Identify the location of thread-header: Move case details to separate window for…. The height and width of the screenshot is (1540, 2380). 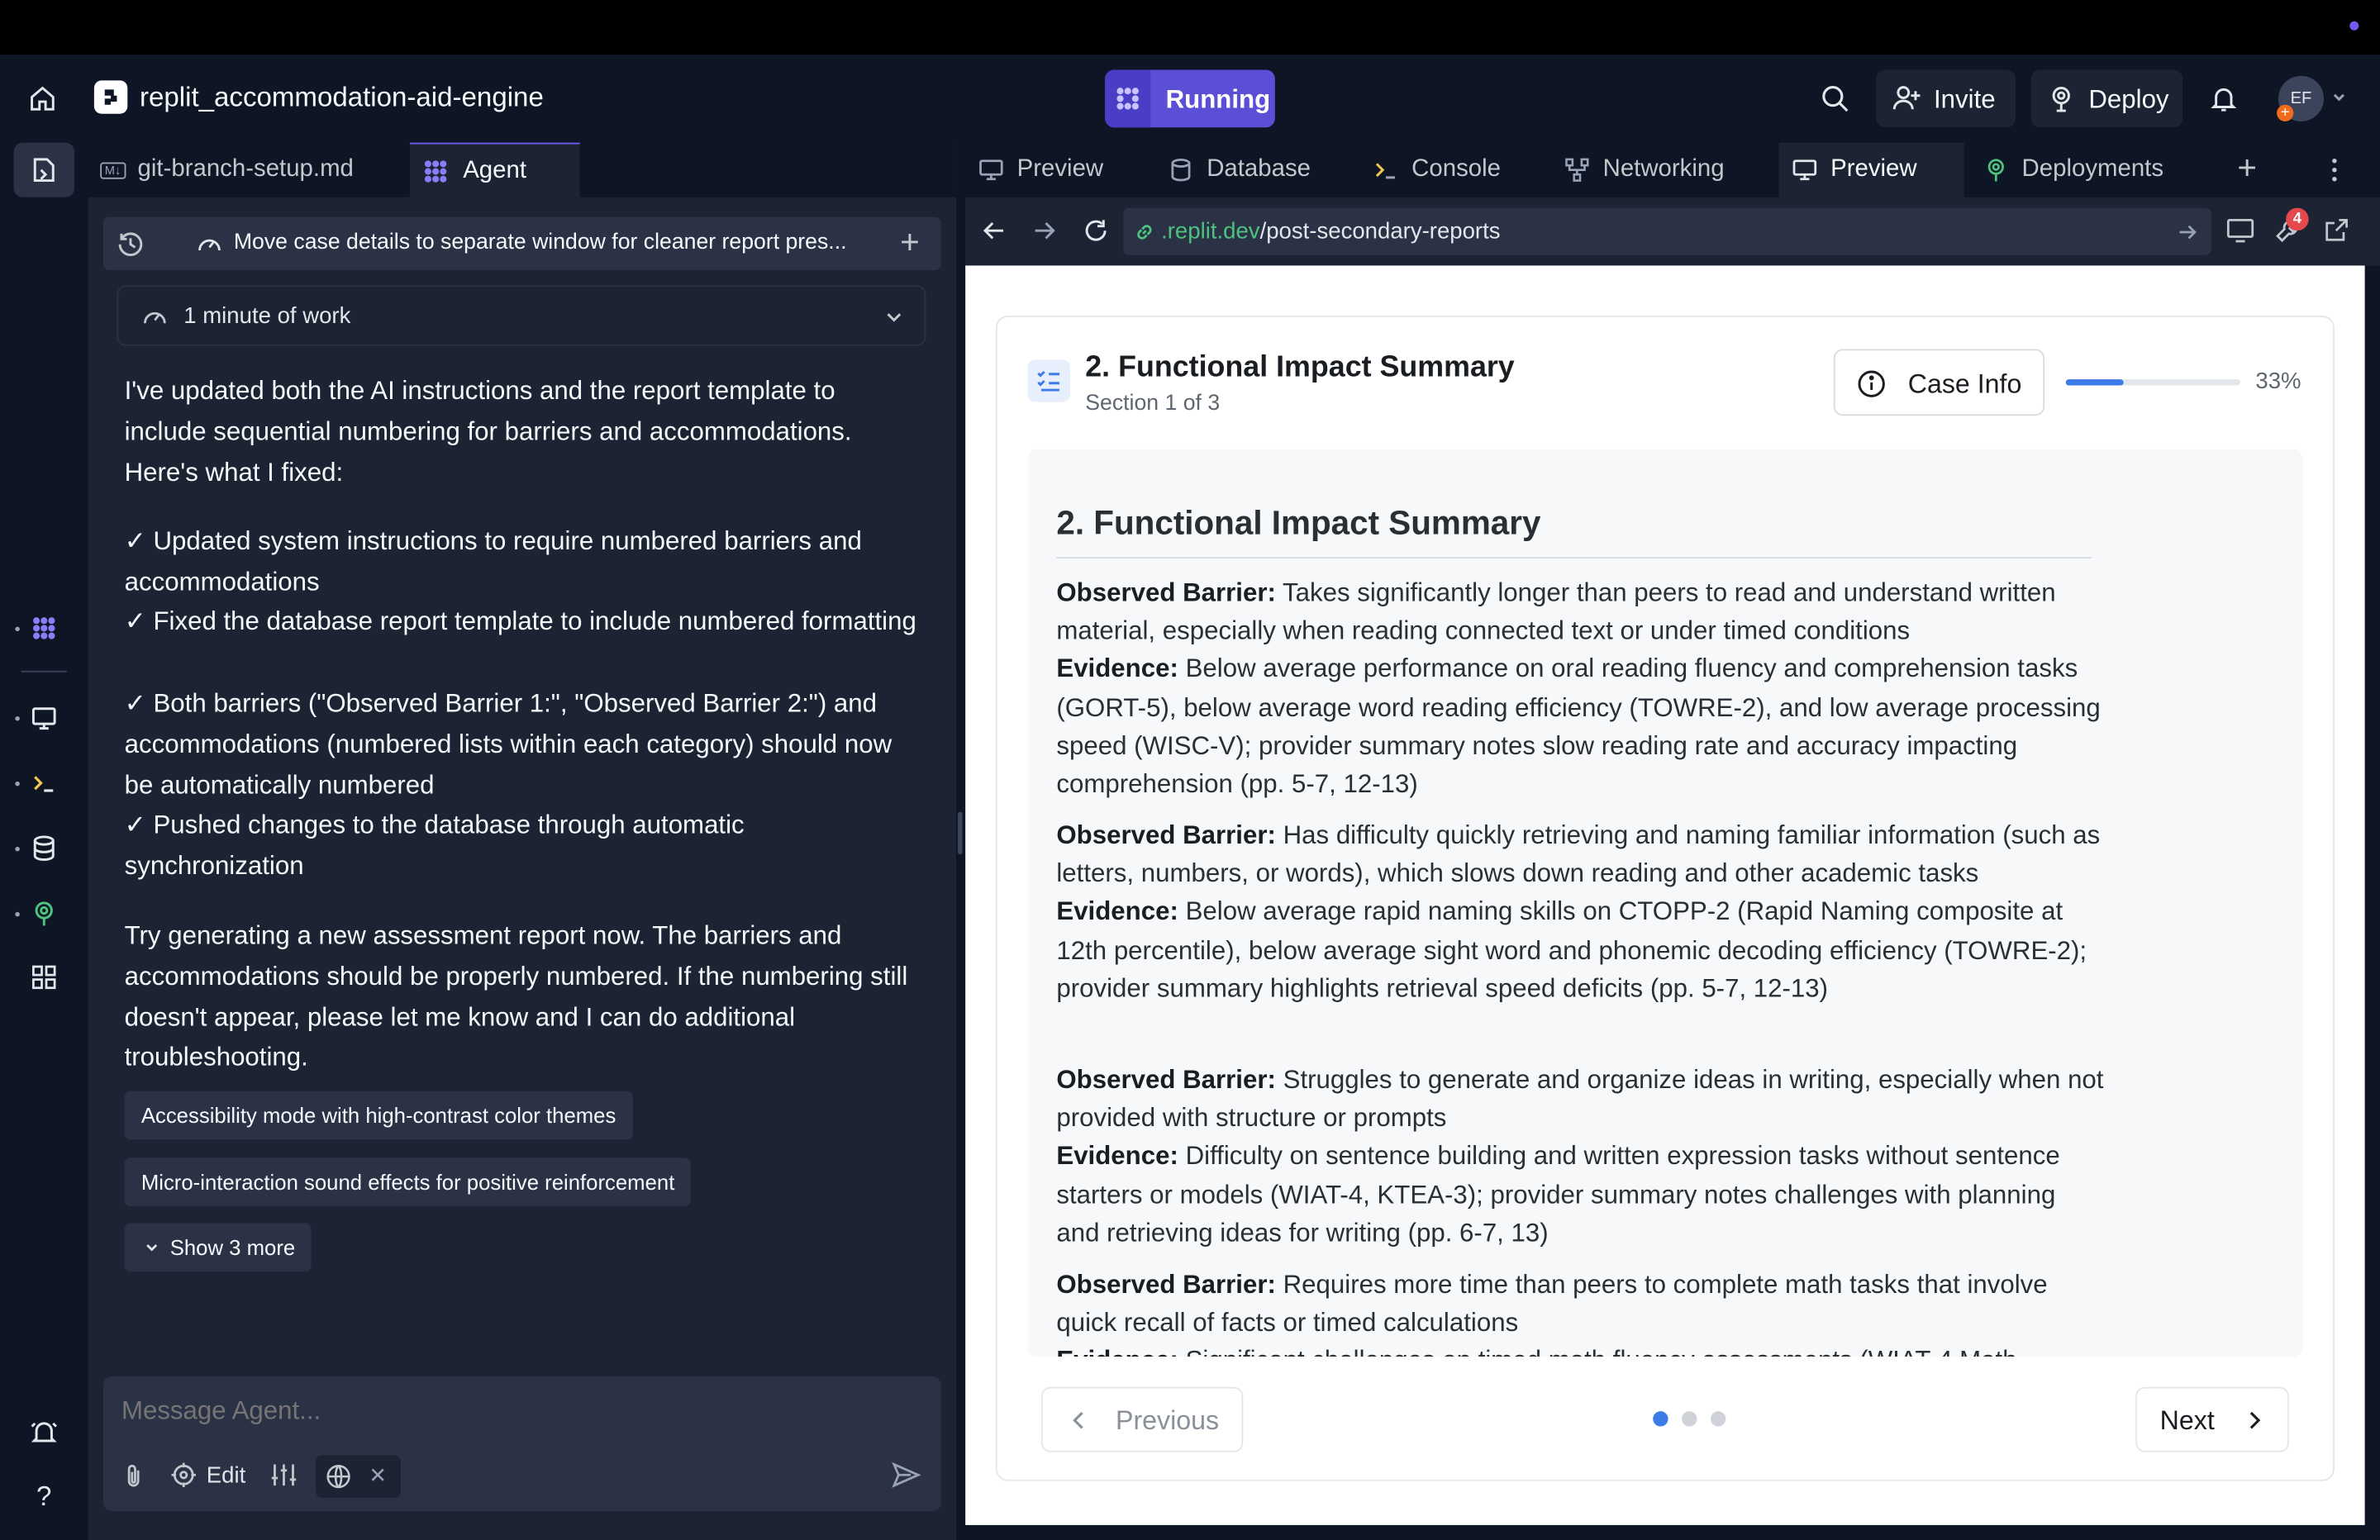
(521, 243).